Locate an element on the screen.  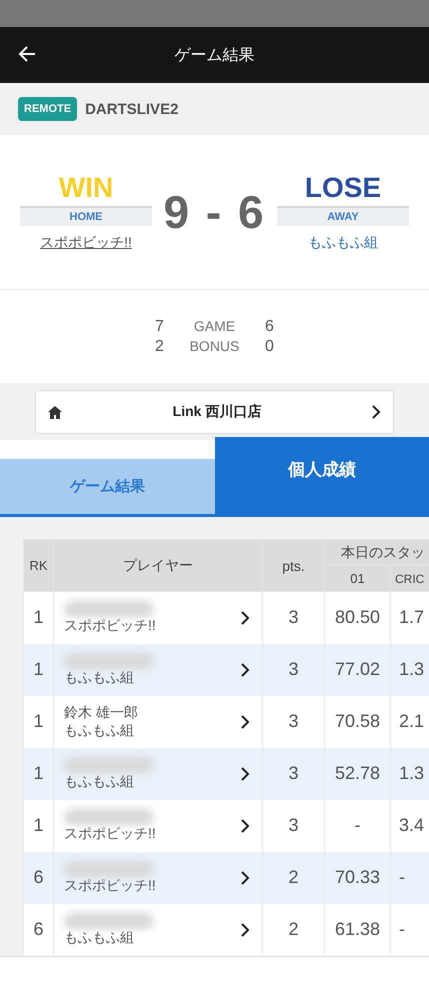
column-header: pts. is located at coordinates (293, 566).